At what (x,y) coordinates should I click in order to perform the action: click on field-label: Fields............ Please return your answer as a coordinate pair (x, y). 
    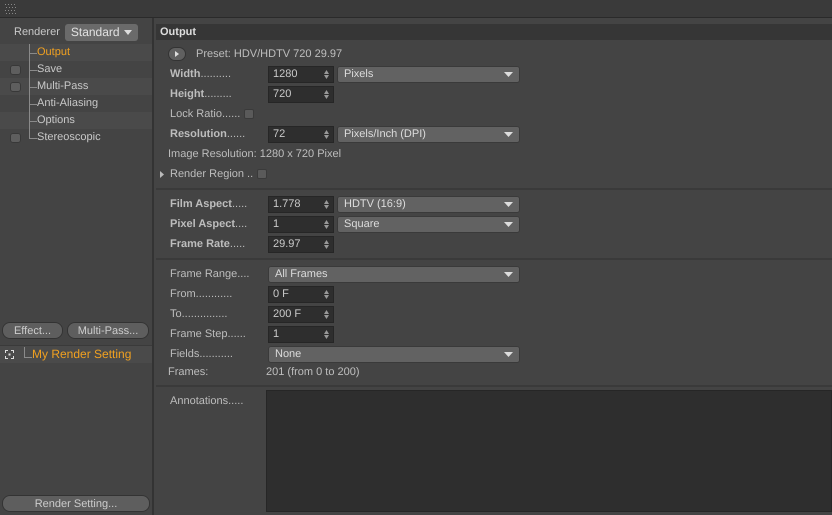
    Looking at the image, I should click on (202, 354).